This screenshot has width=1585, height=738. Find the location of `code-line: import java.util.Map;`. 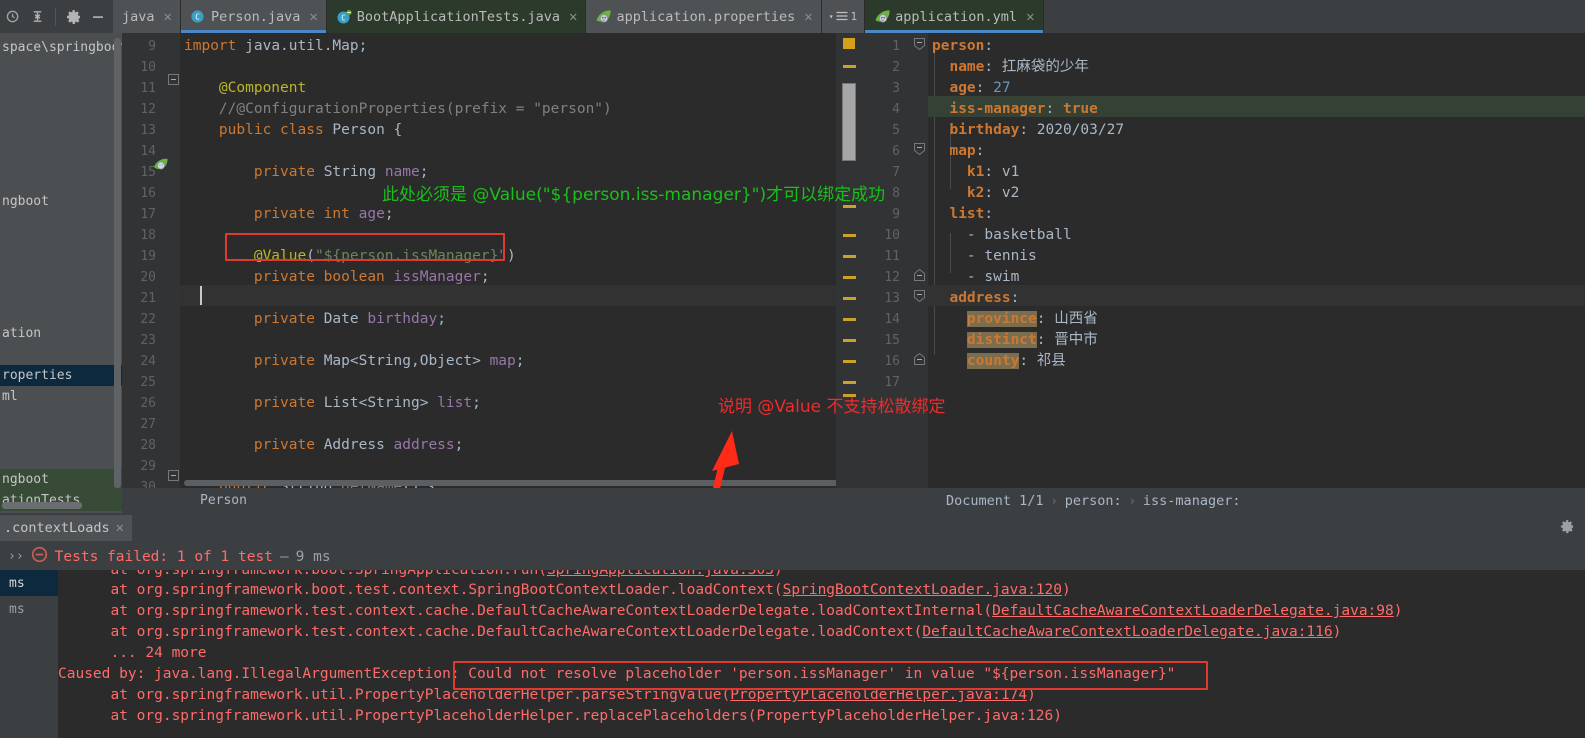

code-line: import java.util.Map; is located at coordinates (275, 46).